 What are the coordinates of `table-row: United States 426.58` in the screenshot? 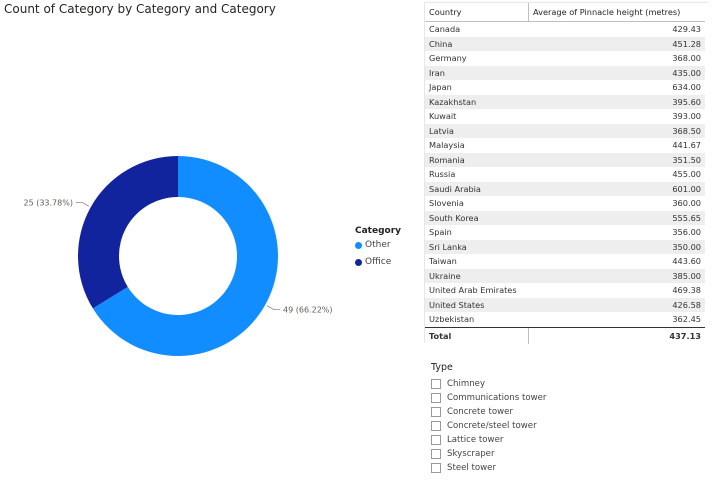 It's located at (565, 304).